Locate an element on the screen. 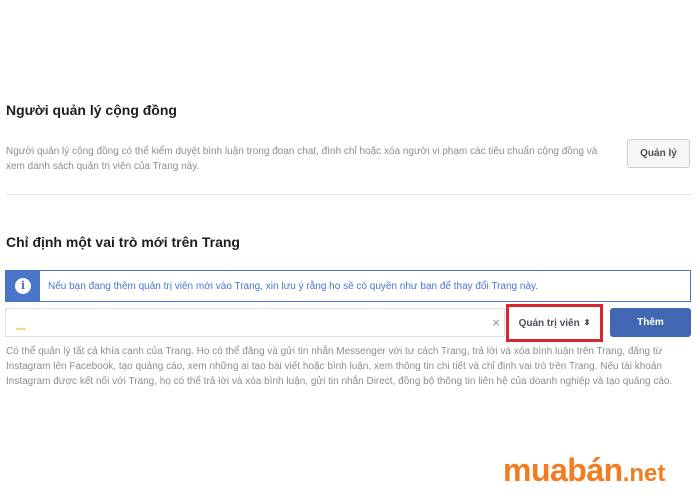 Image resolution: width=700 pixels, height=497 pixels. watermark-logo: muabán .net is located at coordinates (584, 472).